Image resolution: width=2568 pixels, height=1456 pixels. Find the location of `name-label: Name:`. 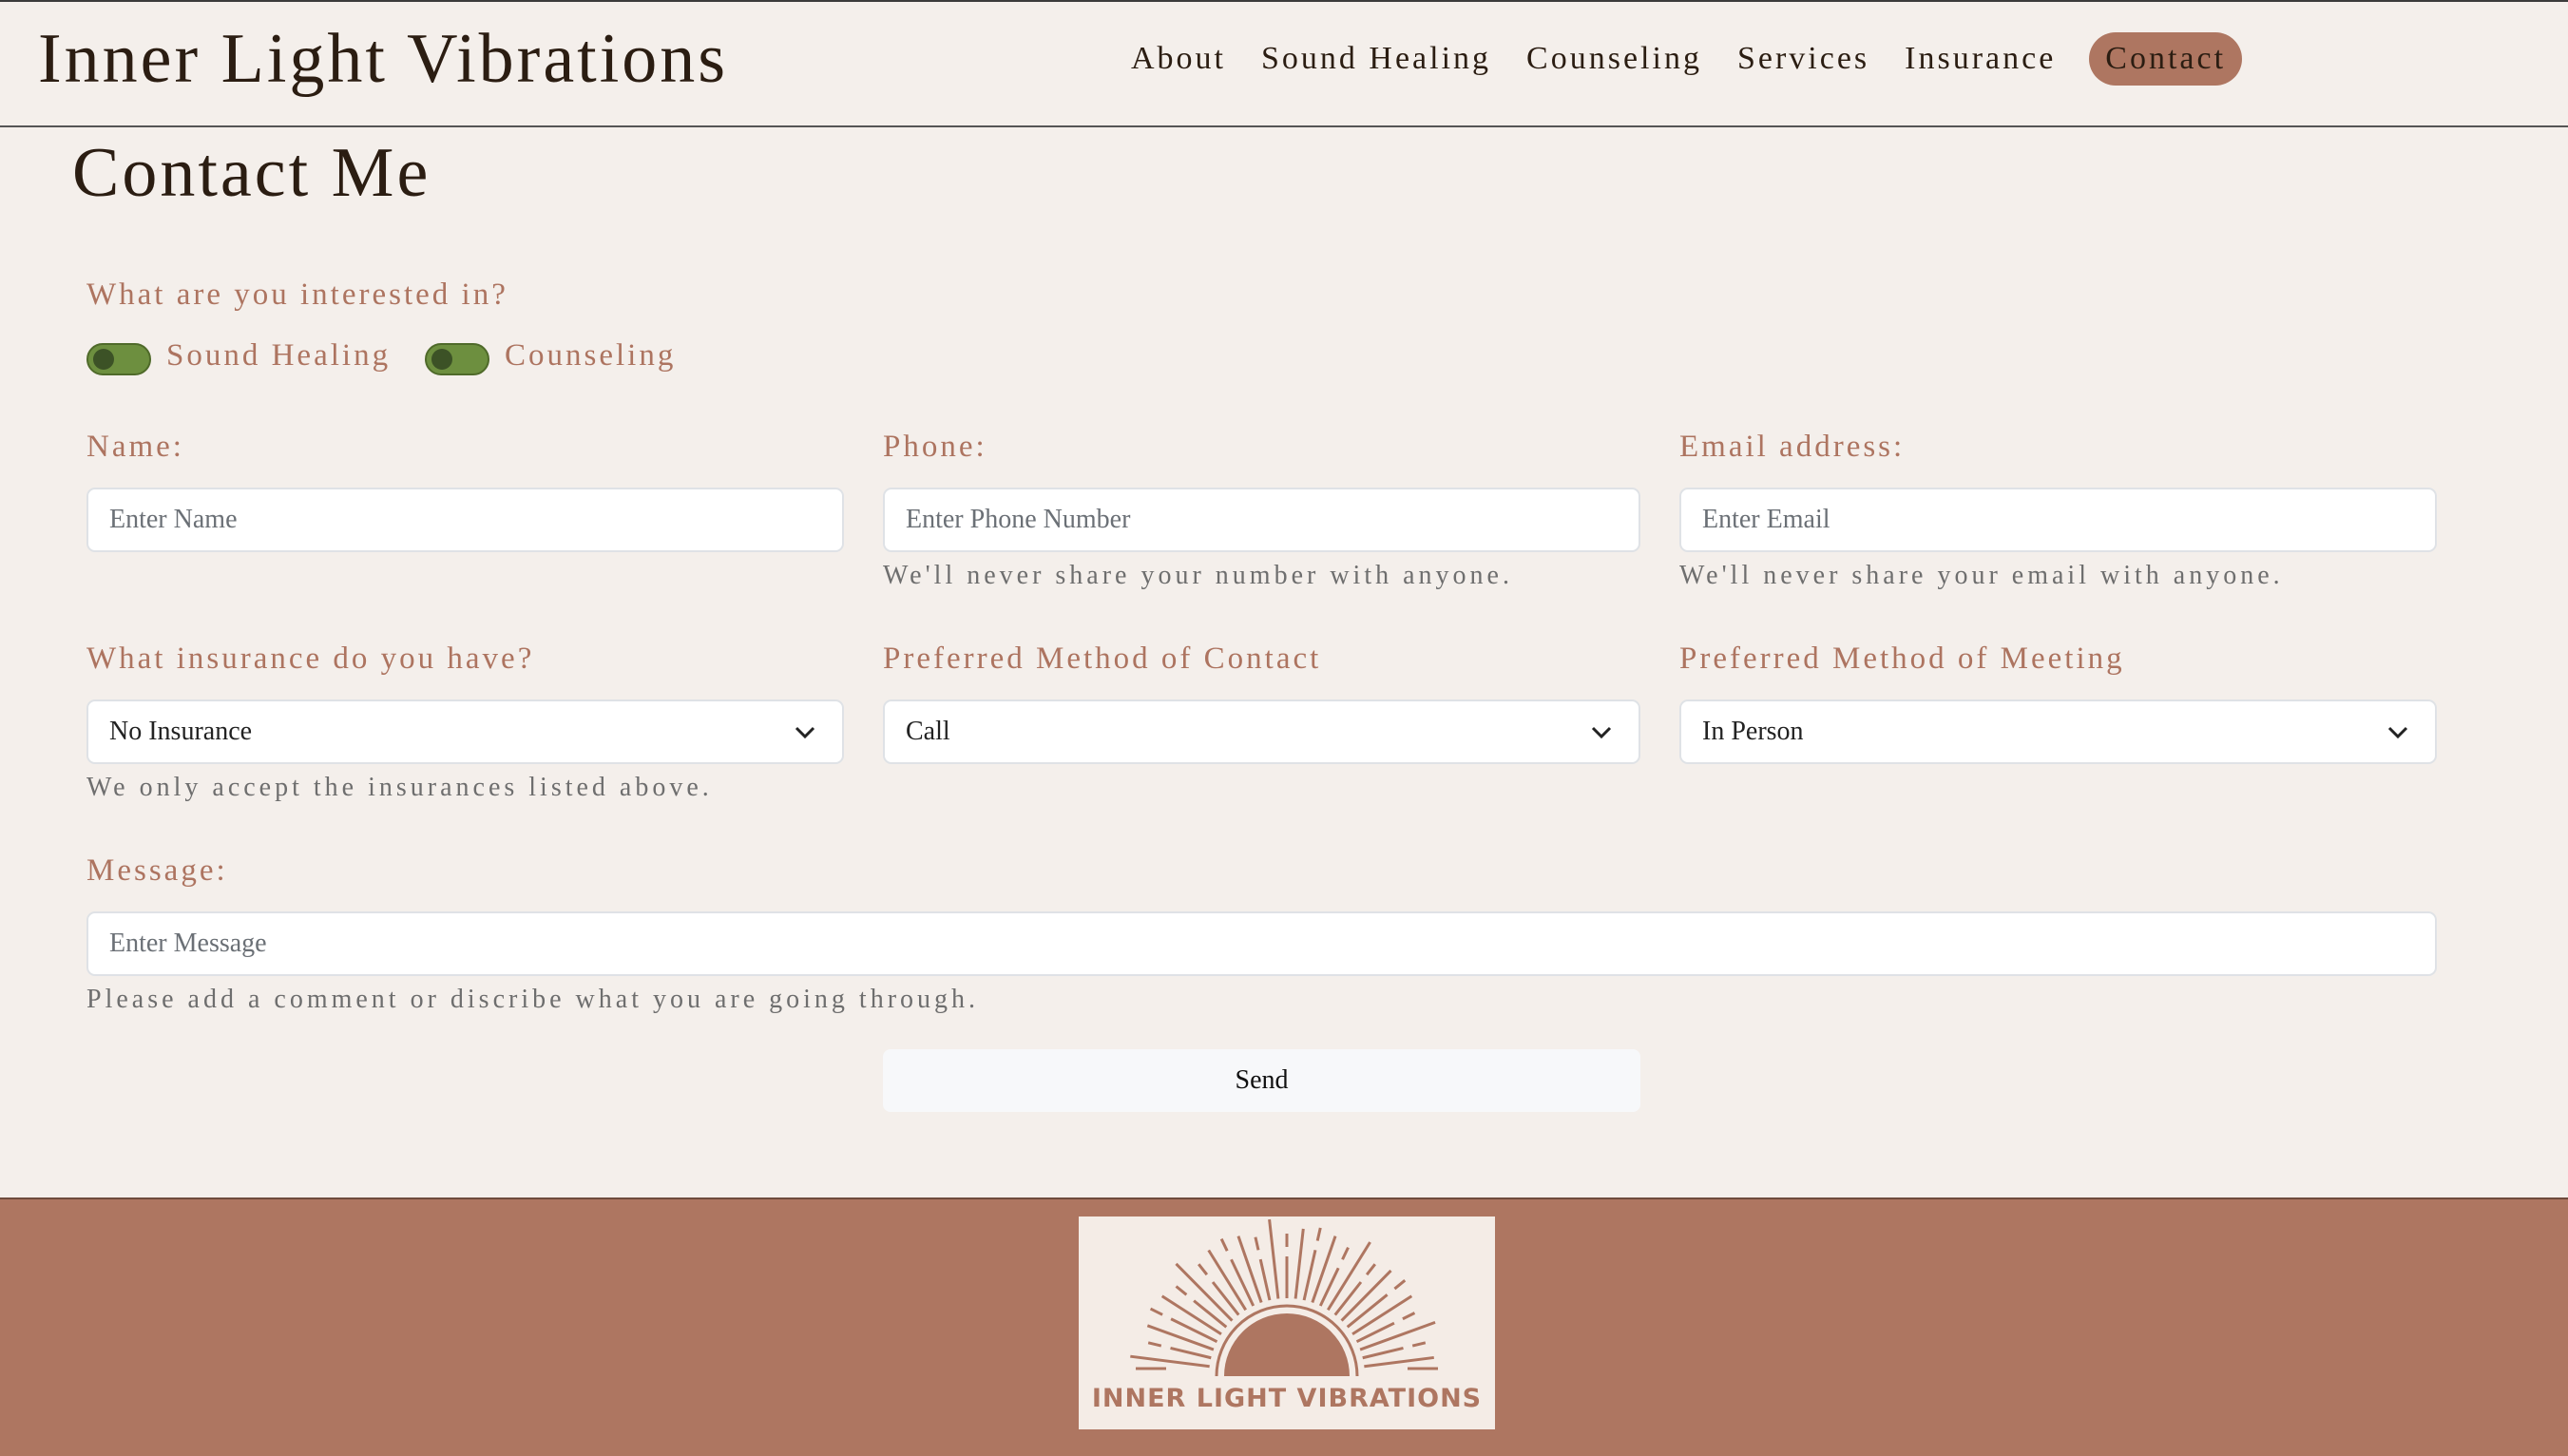

name-label: Name: is located at coordinates (135, 447).